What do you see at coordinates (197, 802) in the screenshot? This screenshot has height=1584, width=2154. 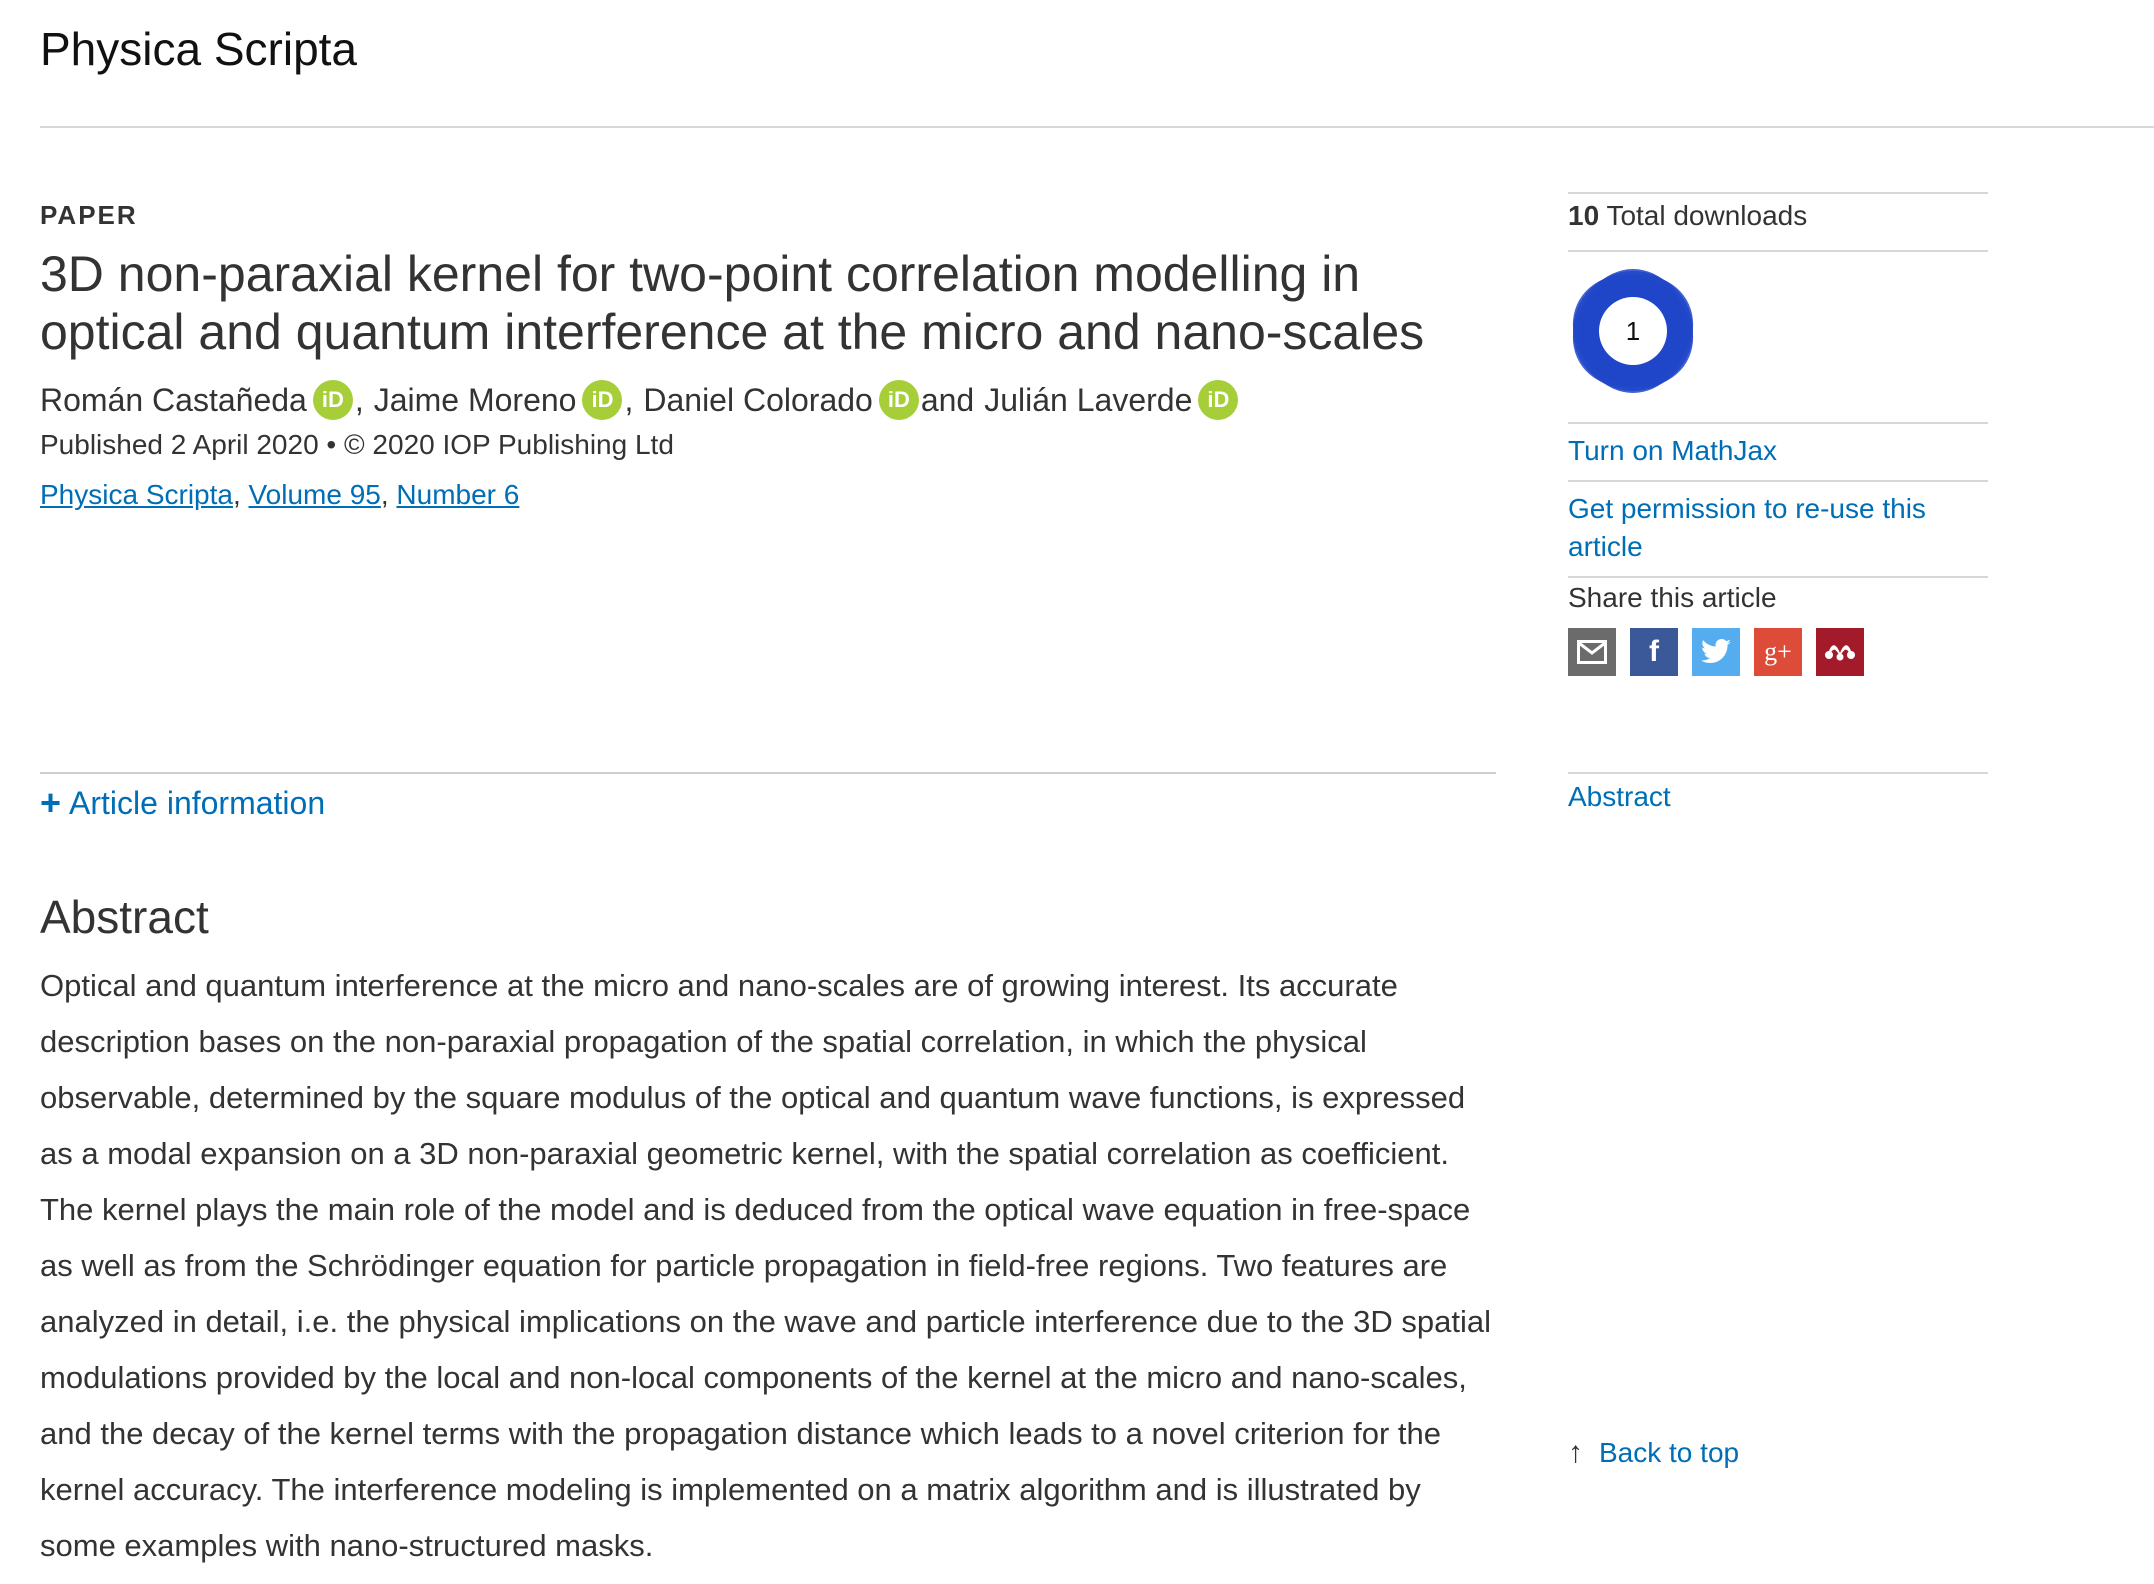 I see `article-information-label: Article information` at bounding box center [197, 802].